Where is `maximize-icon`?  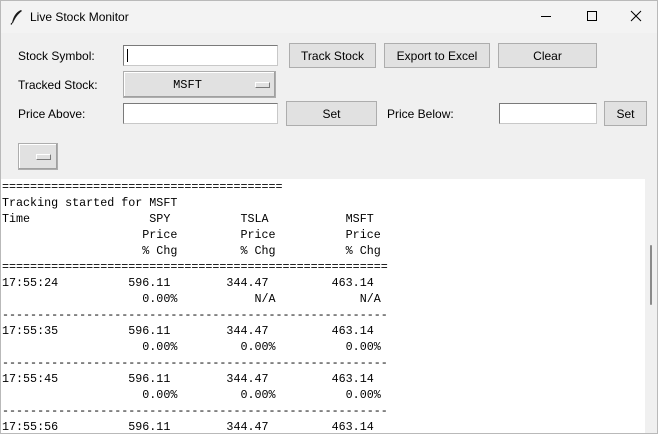
maximize-icon is located at coordinates (592, 17).